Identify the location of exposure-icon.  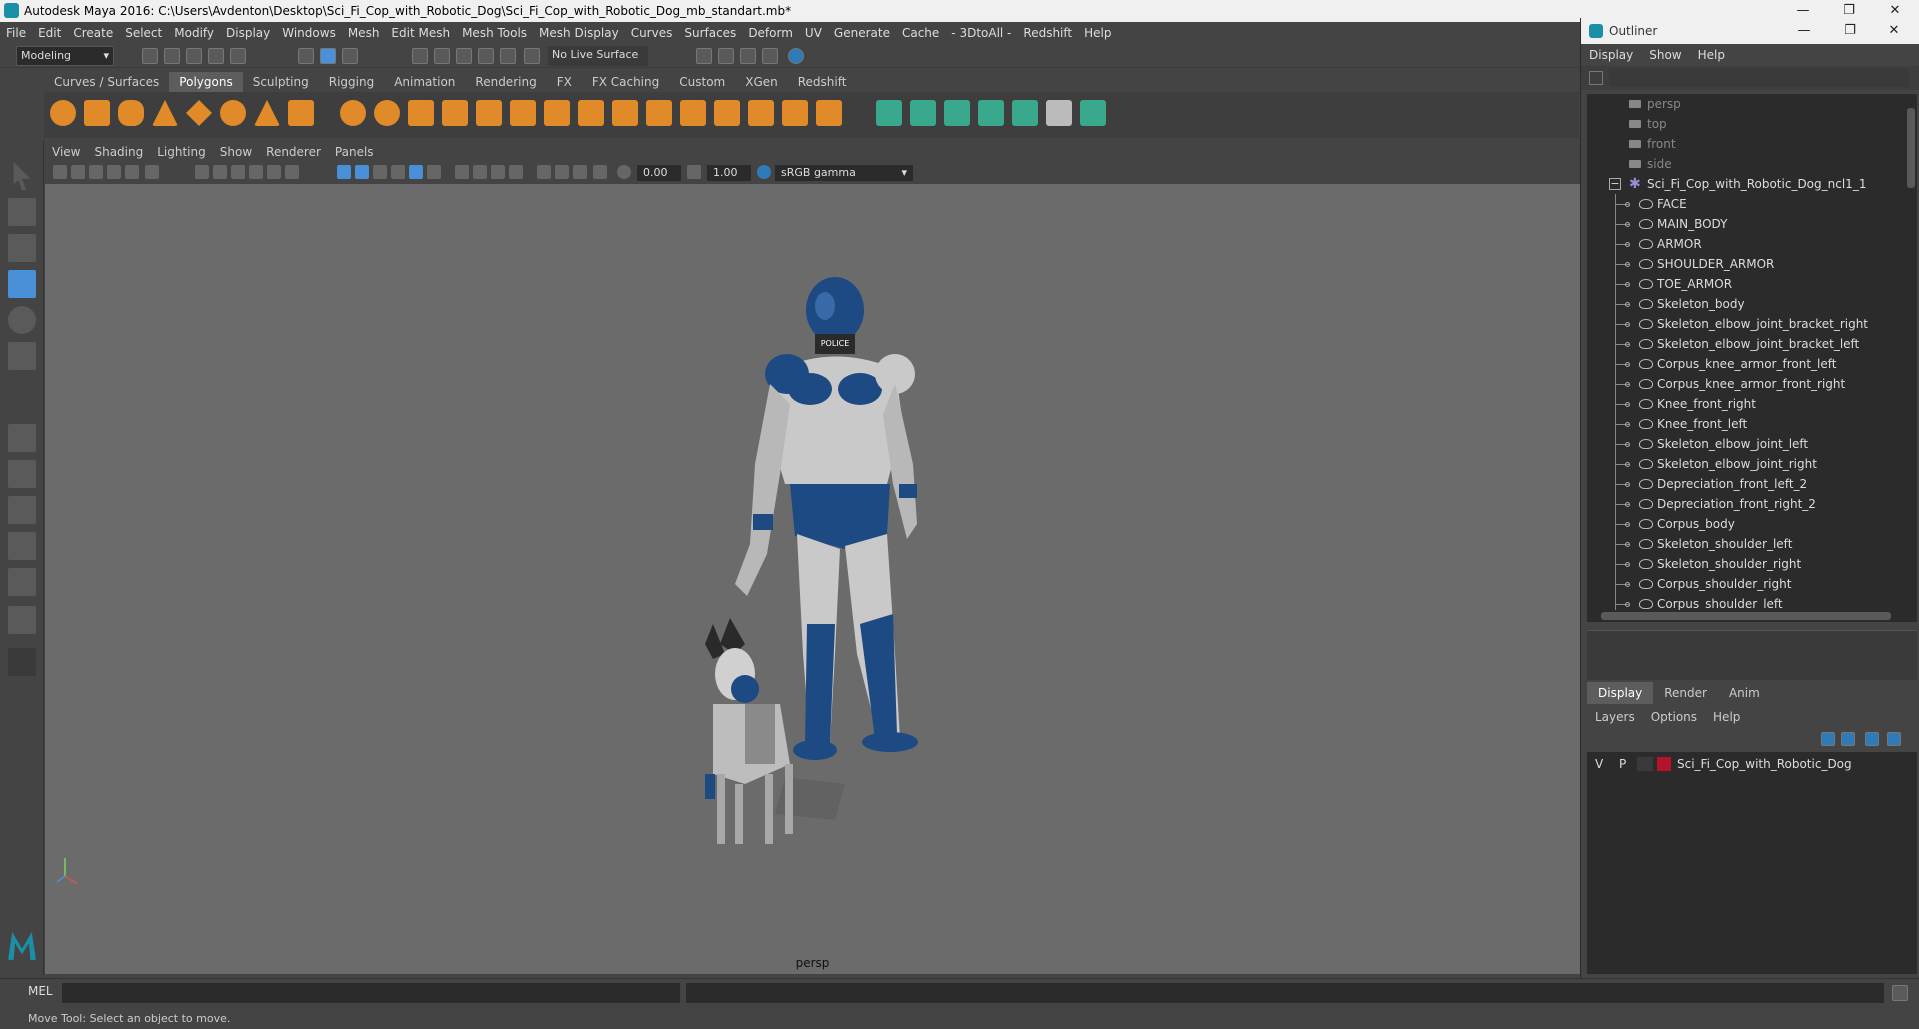
(624, 172).